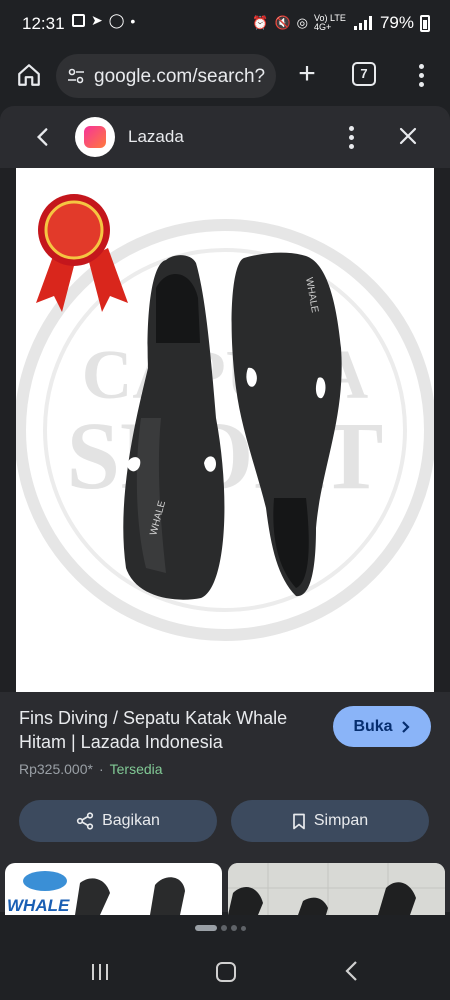 This screenshot has width=450, height=1000. I want to click on left-fin: WHALE, so click(174, 427).